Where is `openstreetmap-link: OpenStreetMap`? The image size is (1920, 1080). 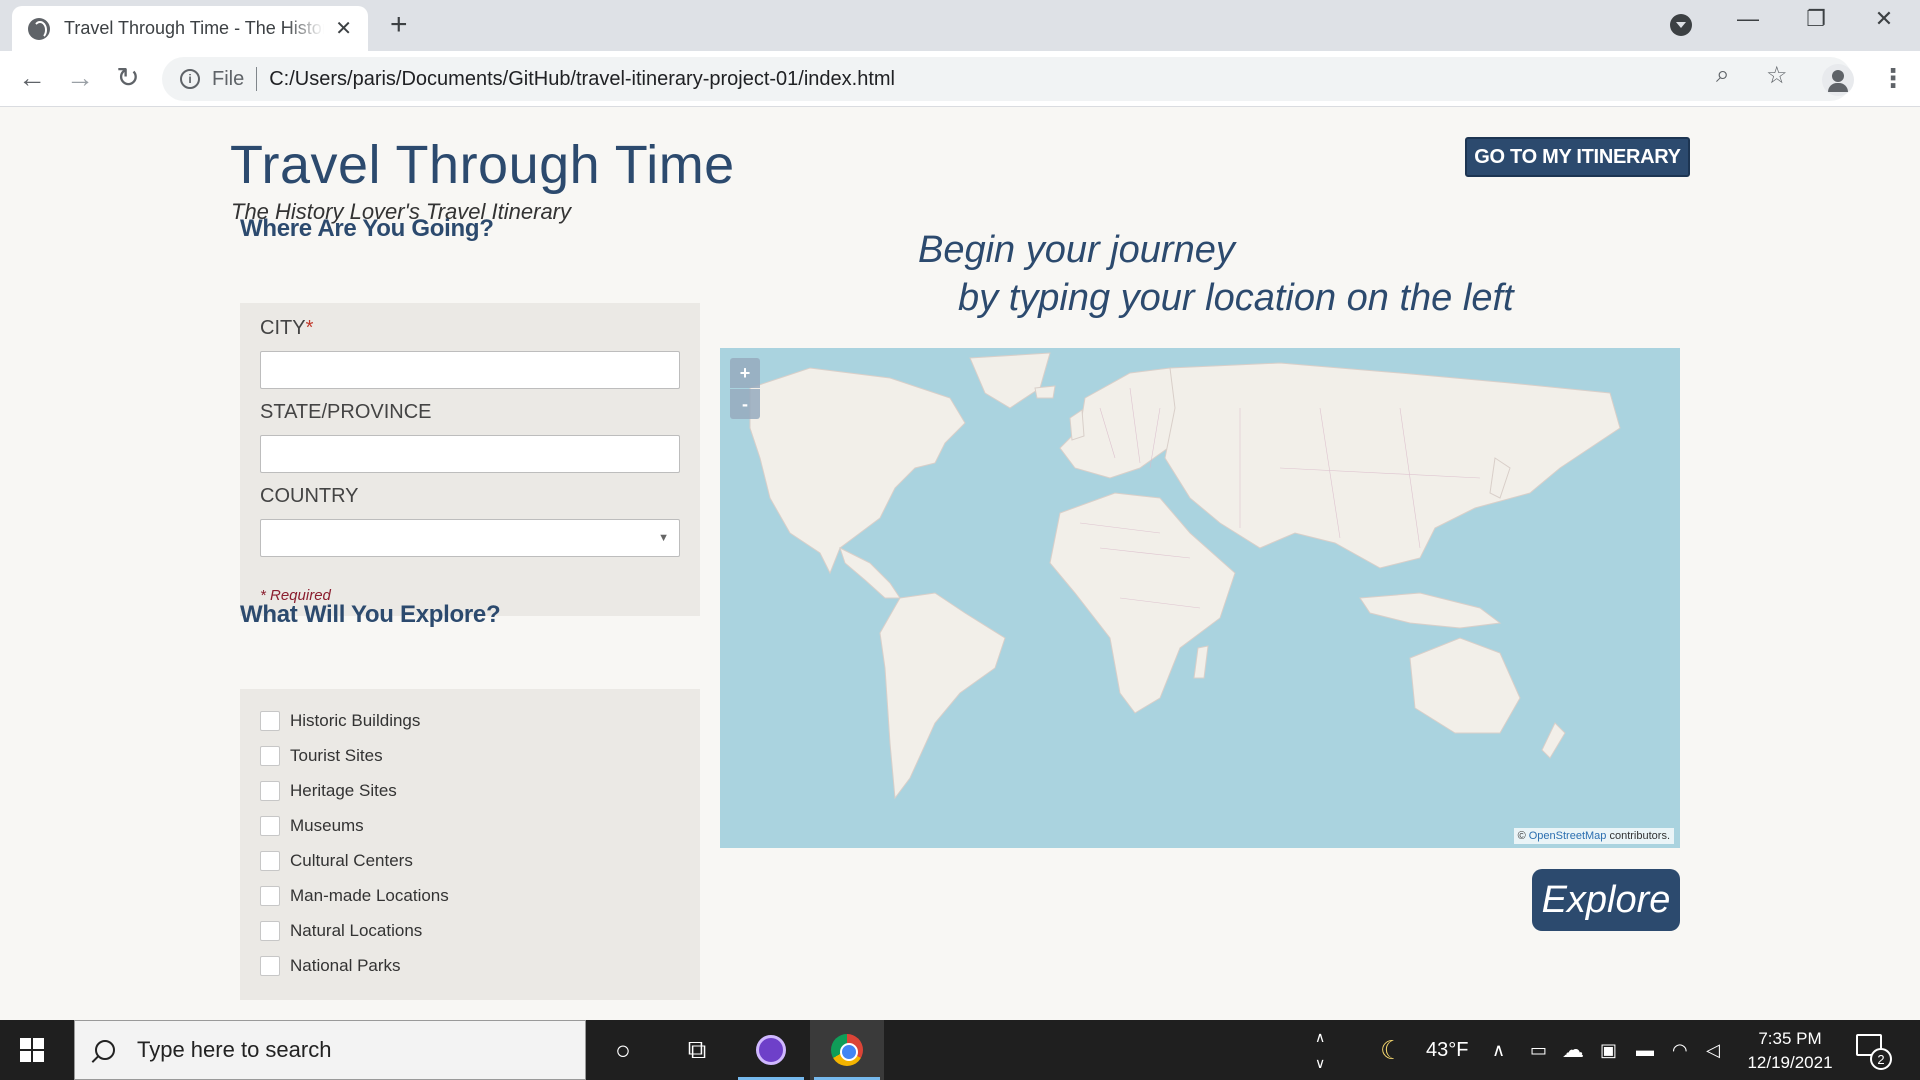
openstreetmap-link: OpenStreetMap is located at coordinates (1568, 836).